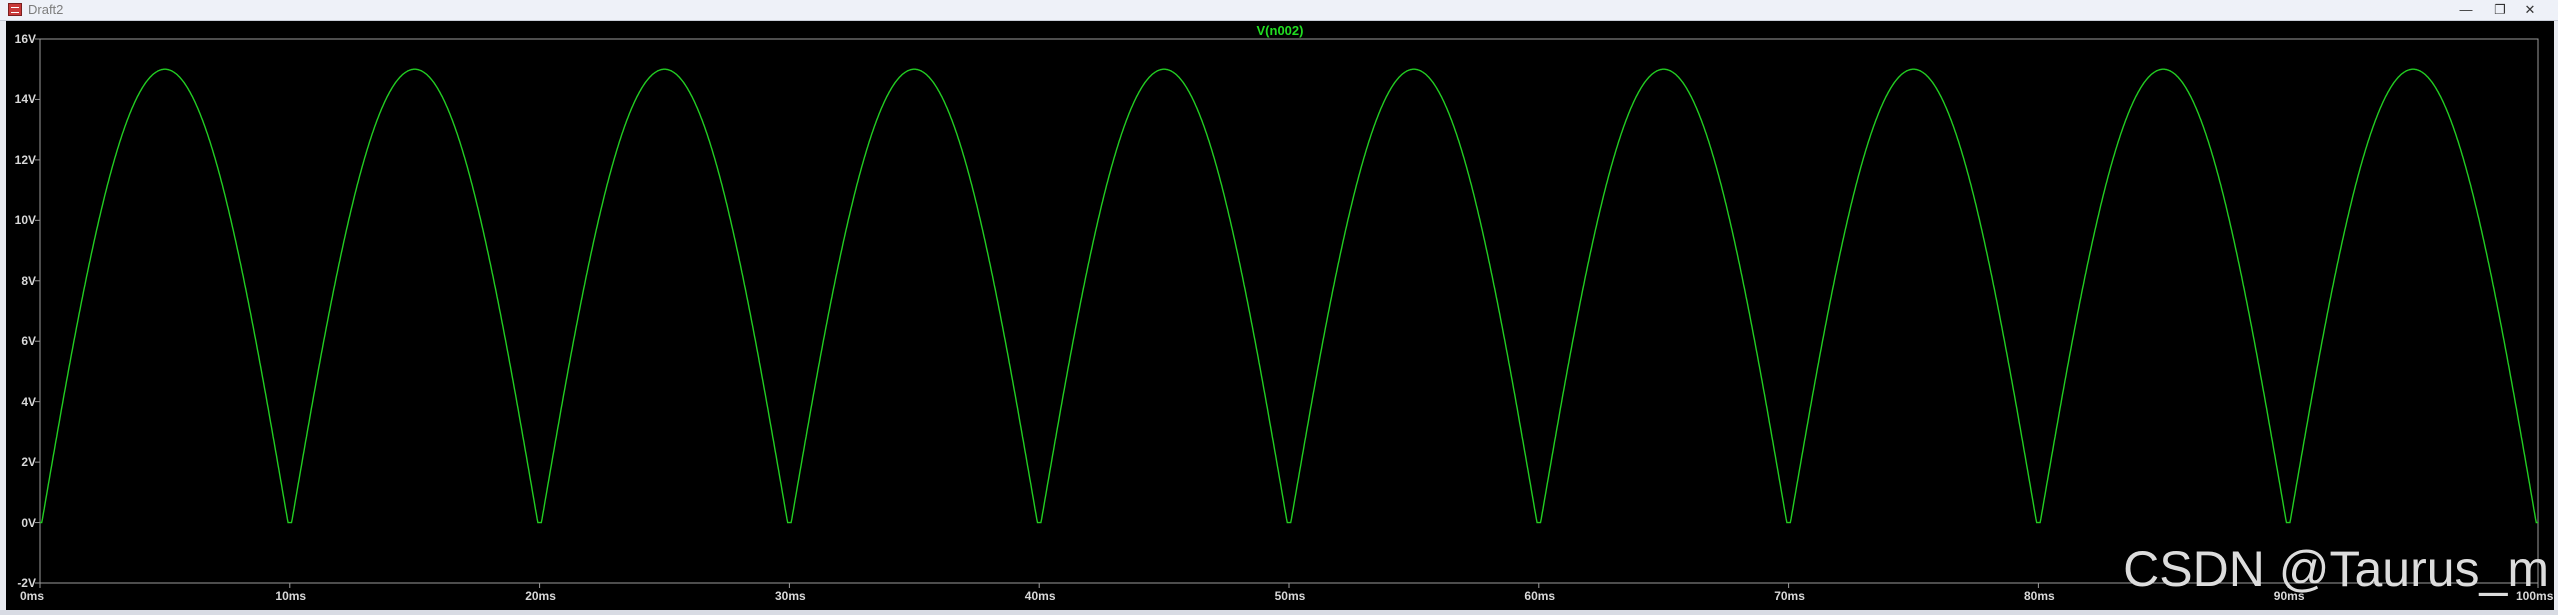 Image resolution: width=2558 pixels, height=615 pixels. I want to click on title-bar: Draft2 — ❐ ✕, so click(1279, 10).